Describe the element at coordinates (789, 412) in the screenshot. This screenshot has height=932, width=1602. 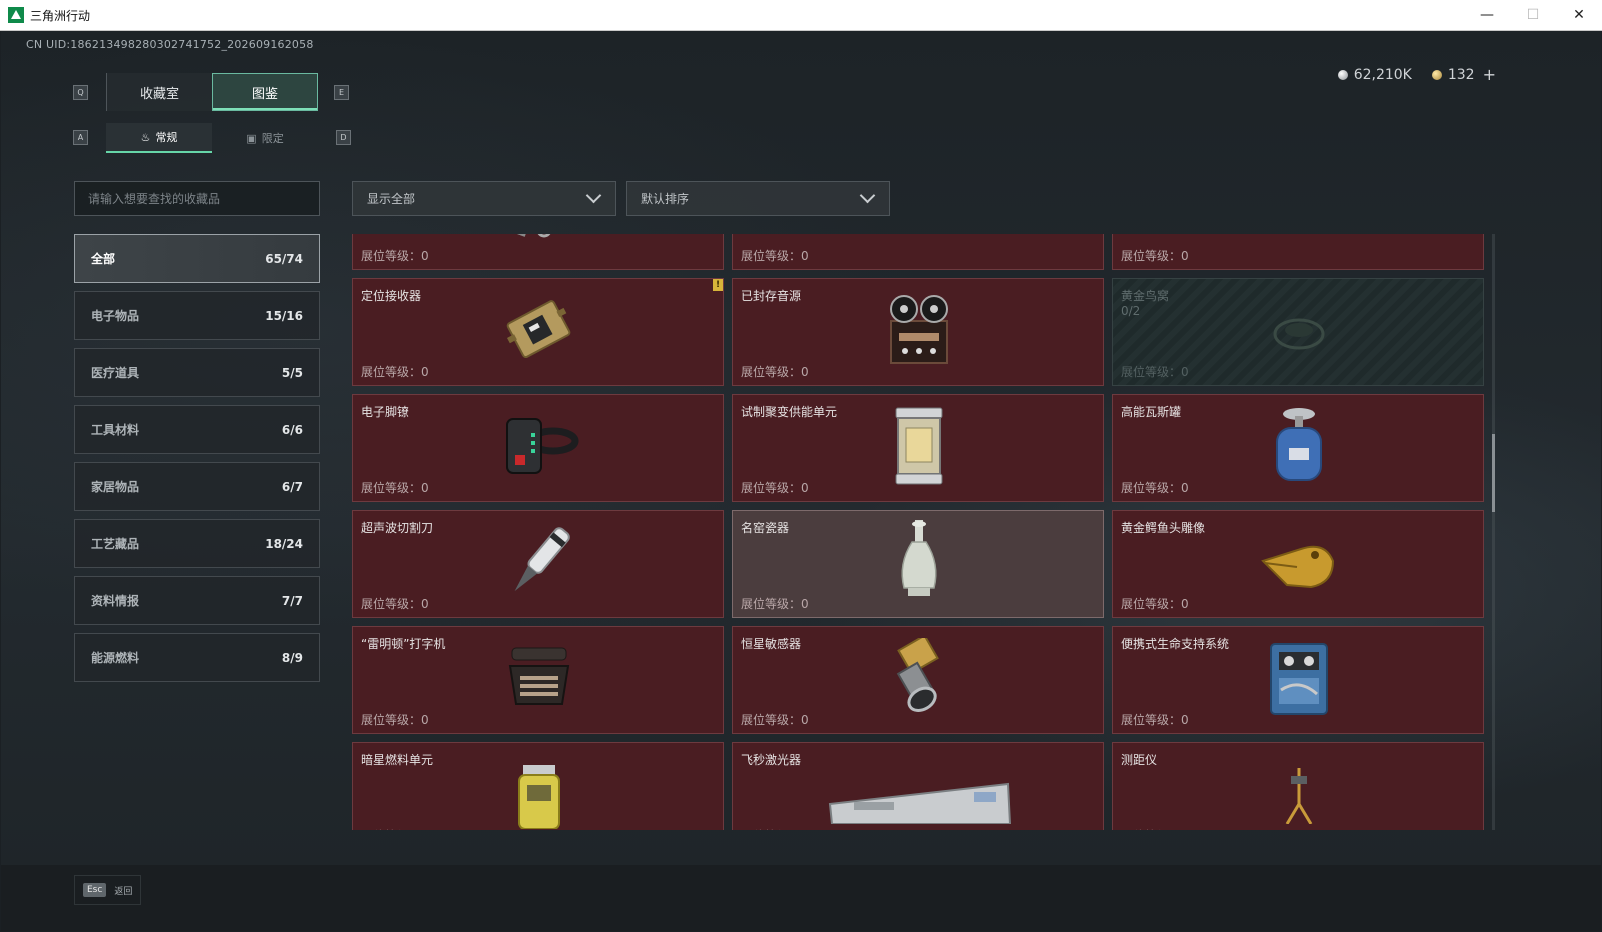
I see `item-name: 试制聚变供能单元` at that location.